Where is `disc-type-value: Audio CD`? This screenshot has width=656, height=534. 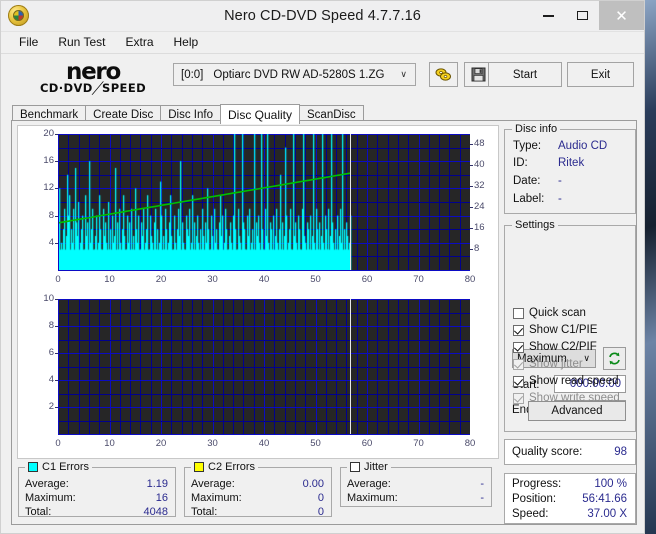 disc-type-value: Audio CD is located at coordinates (583, 146).